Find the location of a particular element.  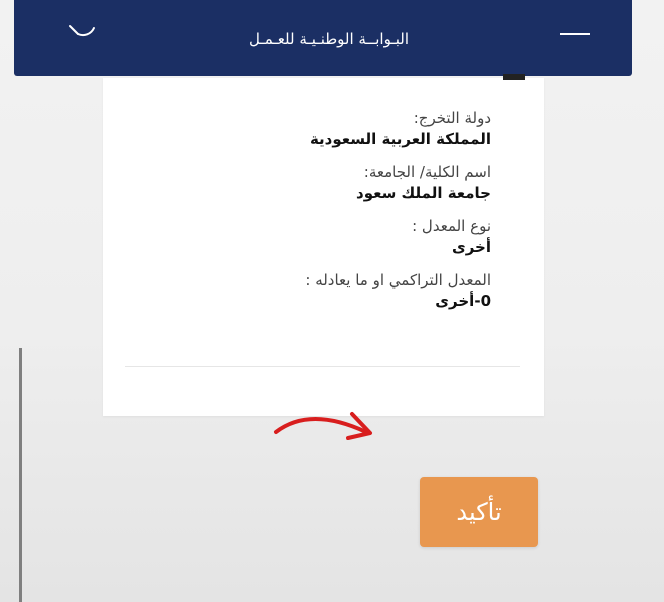

detail-value: جامعة الملك سعود is located at coordinates (423, 193).